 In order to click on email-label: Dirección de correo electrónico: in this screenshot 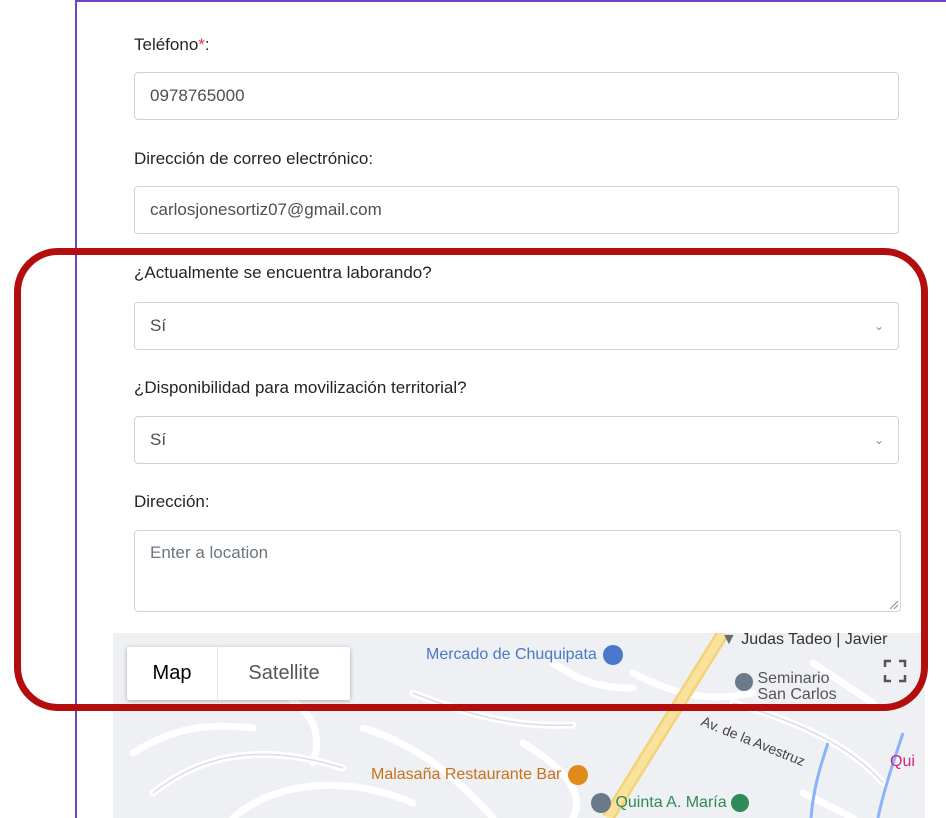, I will do `click(254, 158)`.